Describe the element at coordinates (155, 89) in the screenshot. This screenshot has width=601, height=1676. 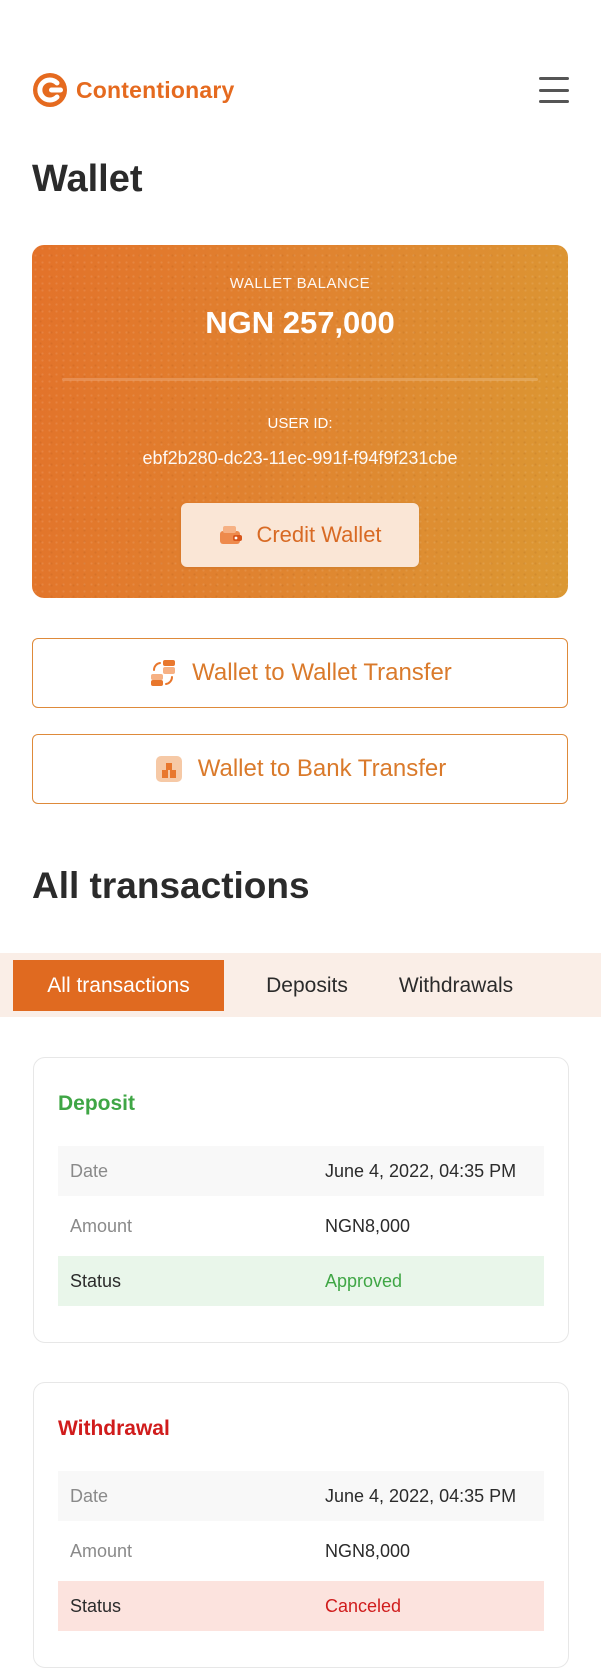
I see `brand-name: Contentionary` at that location.